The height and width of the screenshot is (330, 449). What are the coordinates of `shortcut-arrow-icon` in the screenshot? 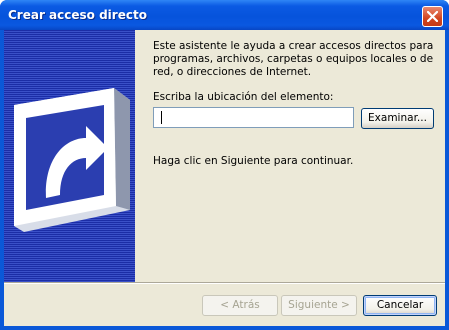 It's located at (72, 160).